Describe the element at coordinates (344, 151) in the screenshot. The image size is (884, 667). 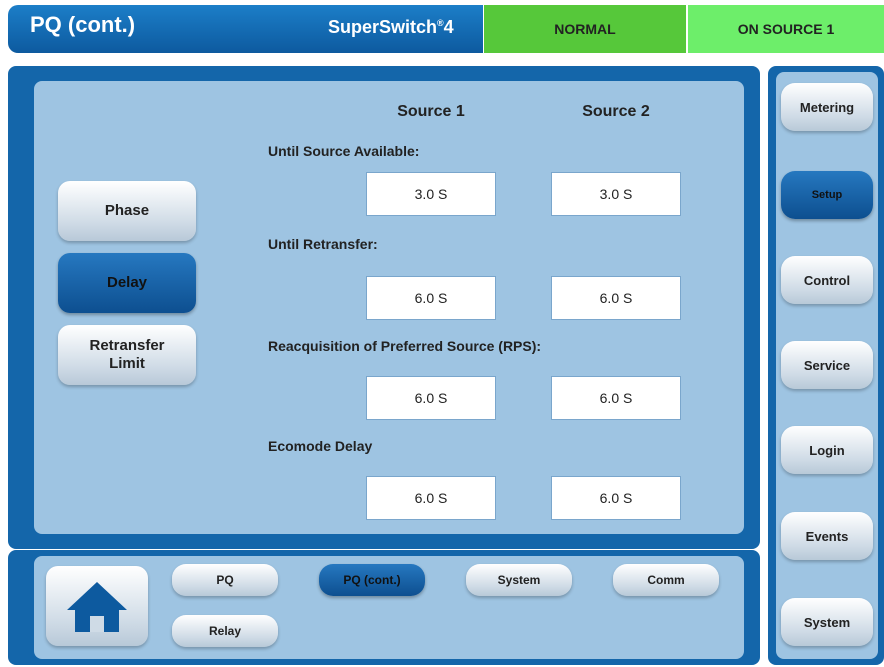
I see `until-source-available-label: Until Source Available:` at that location.